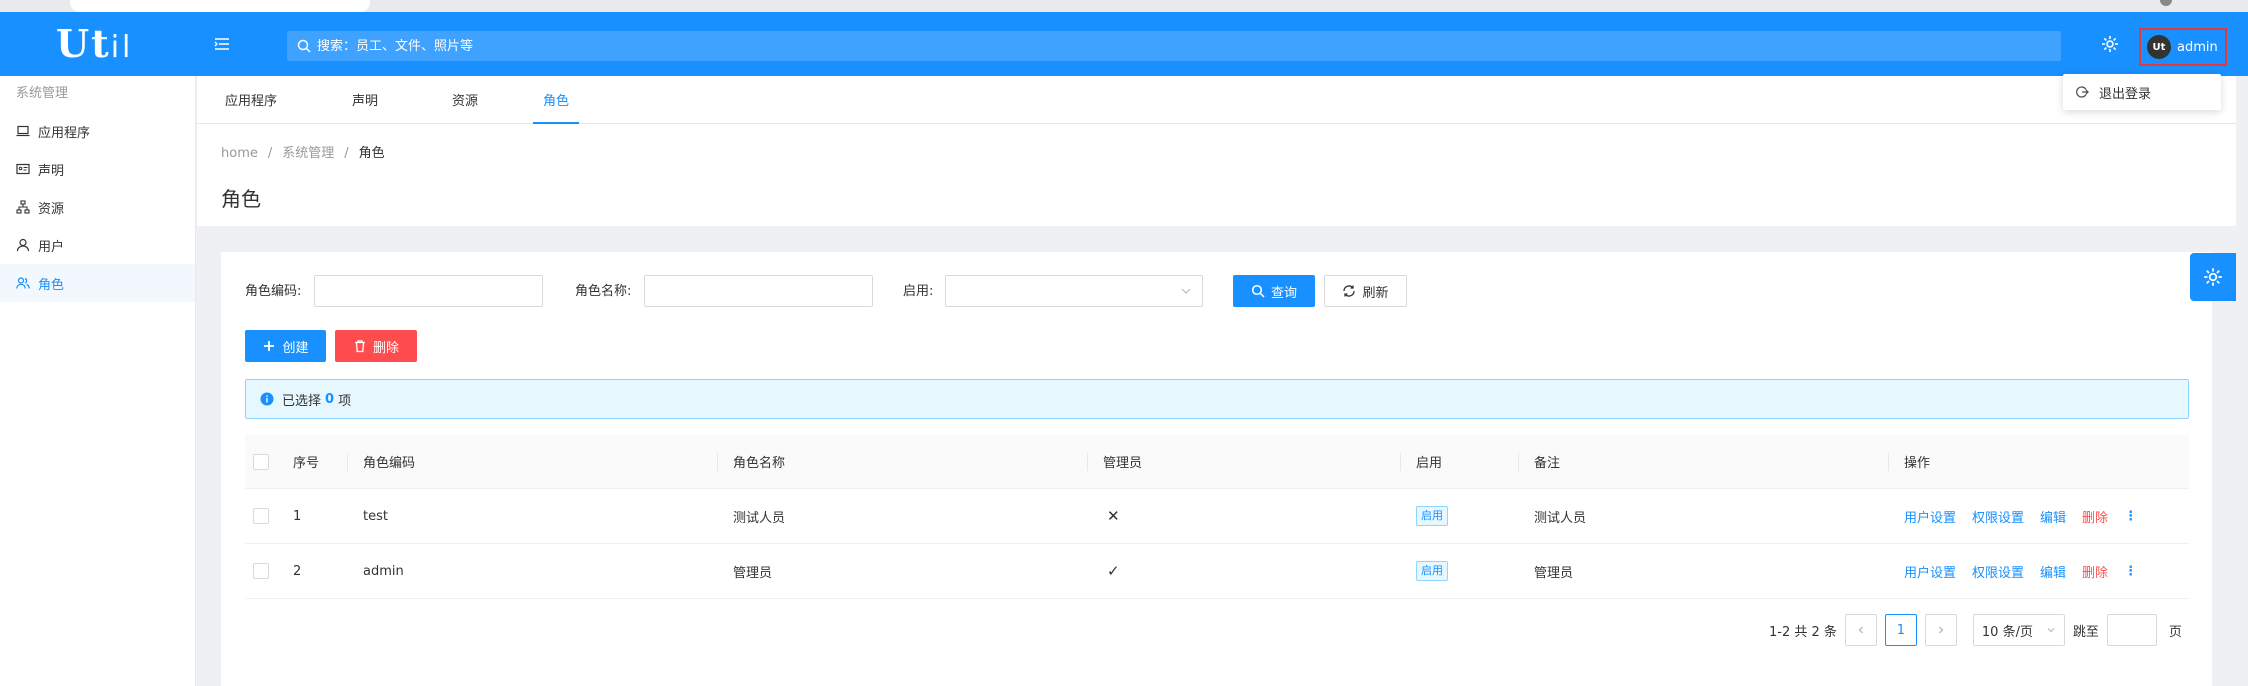  I want to click on cell-index: 1, so click(297, 516).